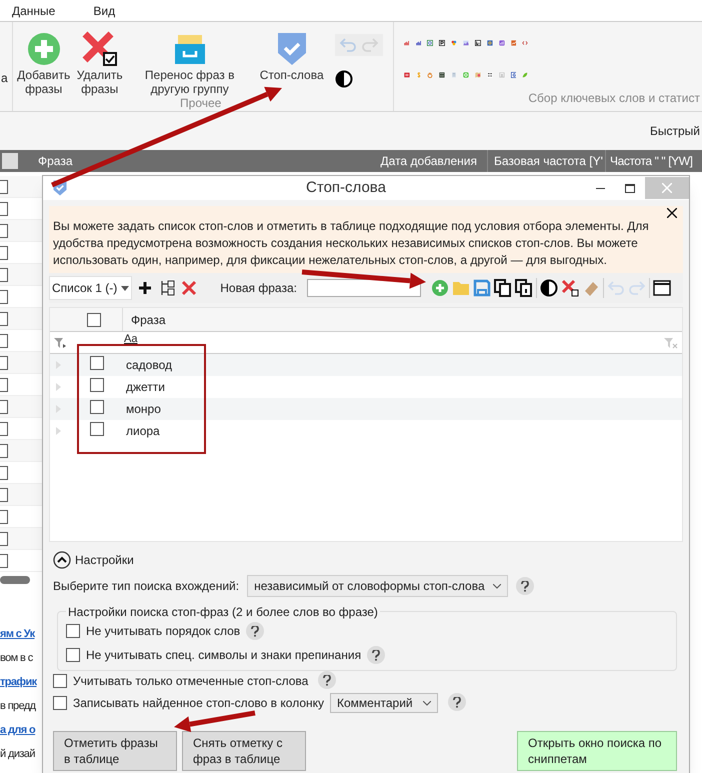  What do you see at coordinates (17, 754) in the screenshot?
I see `text-line: й дизай` at bounding box center [17, 754].